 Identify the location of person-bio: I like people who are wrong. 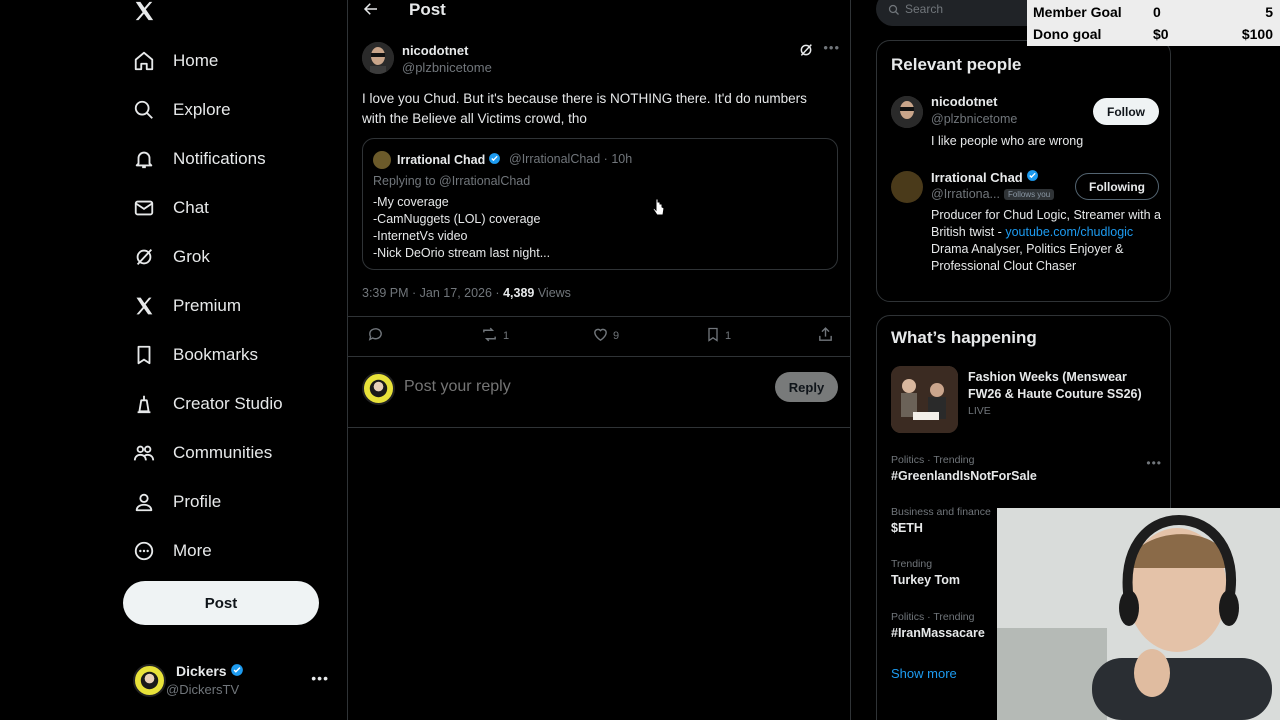
(1007, 141).